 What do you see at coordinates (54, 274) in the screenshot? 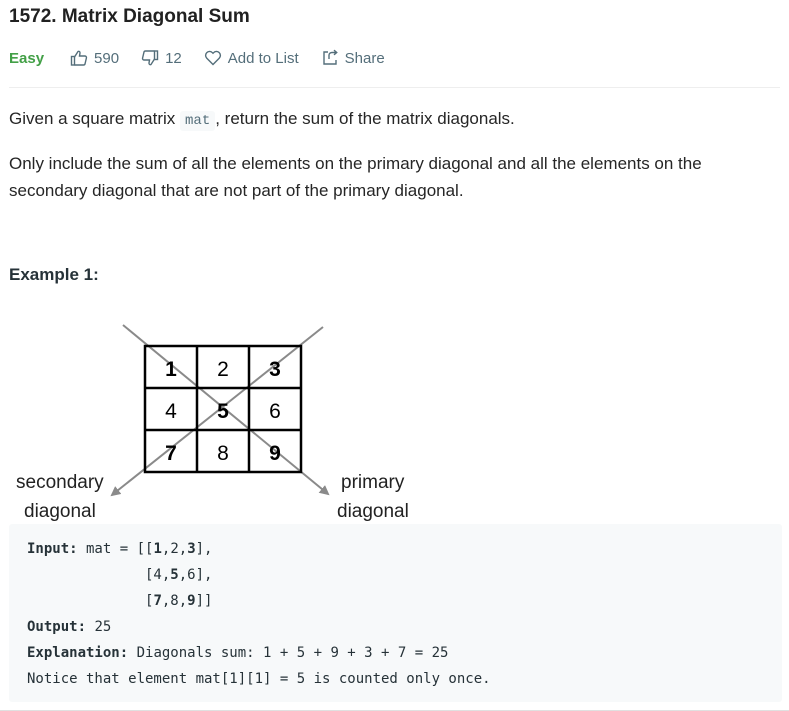
I see `example-title: Example 1:` at bounding box center [54, 274].